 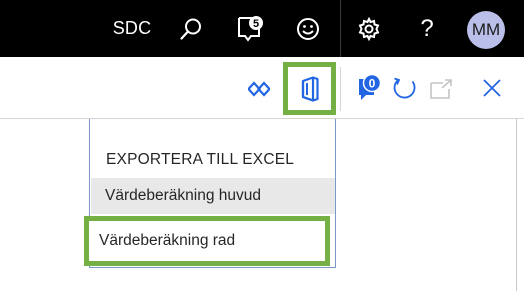 I want to click on feedback-button, so click(x=308, y=28).